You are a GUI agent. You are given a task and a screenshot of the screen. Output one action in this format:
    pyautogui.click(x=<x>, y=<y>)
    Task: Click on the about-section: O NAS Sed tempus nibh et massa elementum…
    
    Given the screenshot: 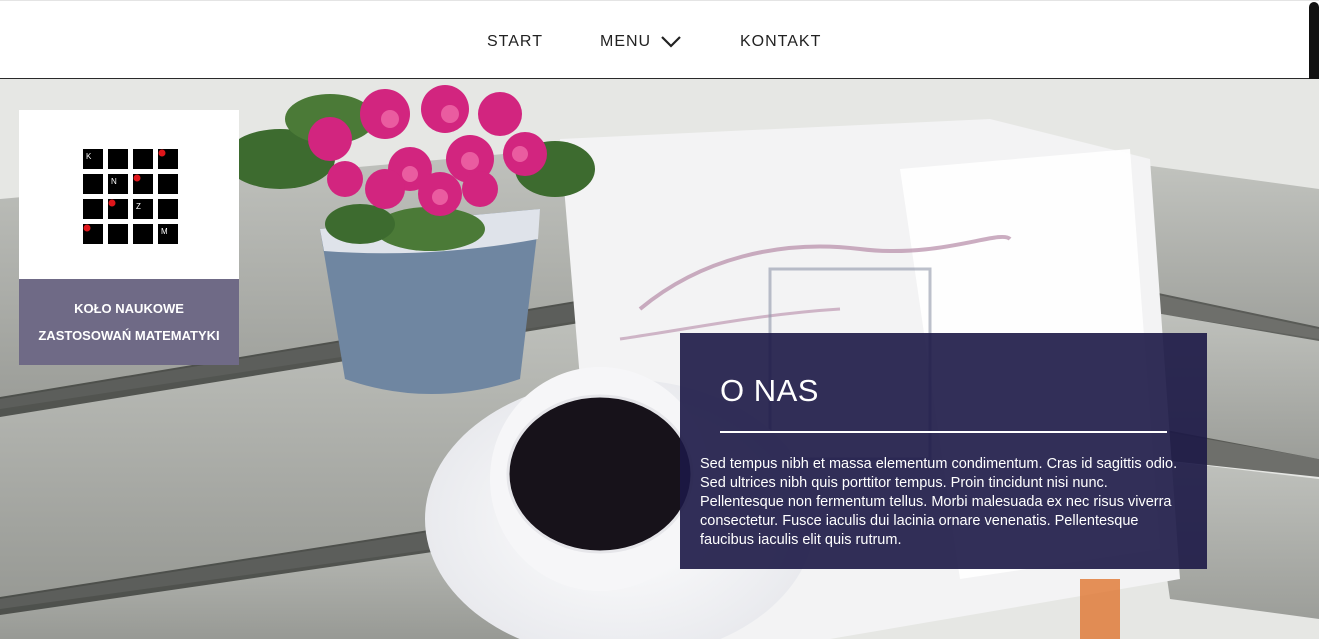 What is the action you would take?
    pyautogui.click(x=943, y=451)
    